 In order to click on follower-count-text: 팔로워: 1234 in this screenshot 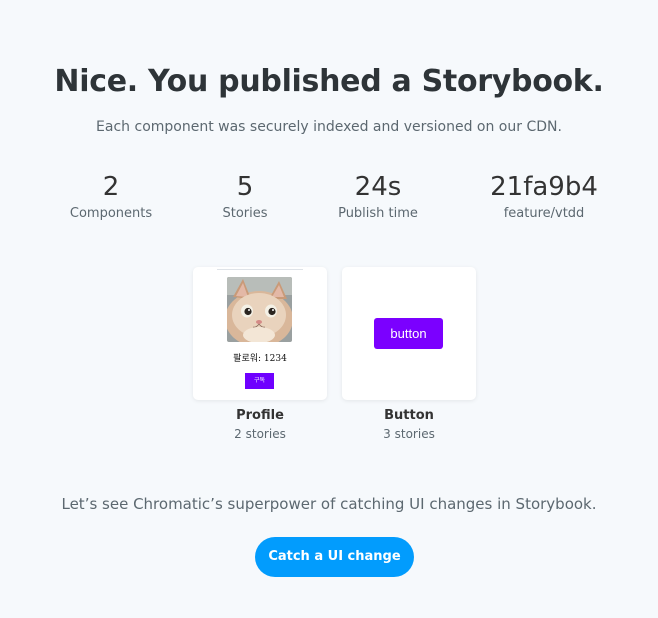, I will do `click(260, 359)`.